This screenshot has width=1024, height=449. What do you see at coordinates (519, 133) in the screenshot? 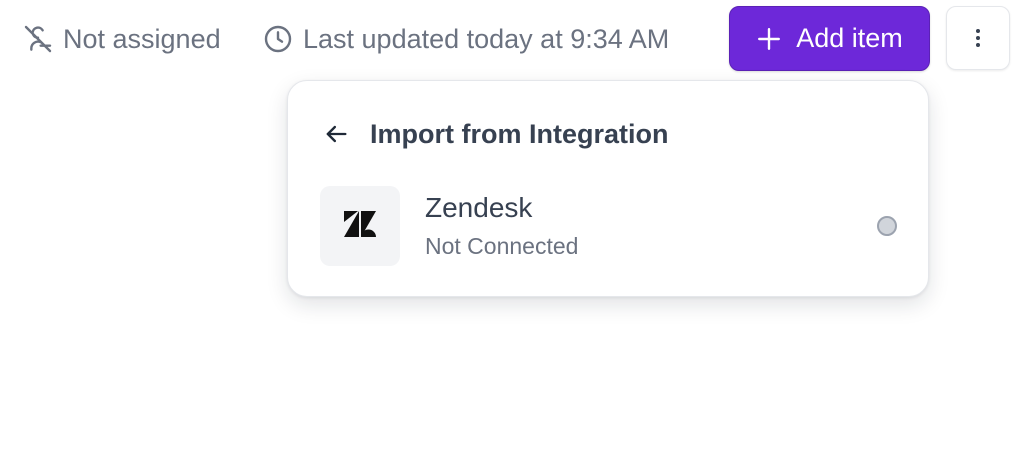
I see `menu-title: Import from Integration` at bounding box center [519, 133].